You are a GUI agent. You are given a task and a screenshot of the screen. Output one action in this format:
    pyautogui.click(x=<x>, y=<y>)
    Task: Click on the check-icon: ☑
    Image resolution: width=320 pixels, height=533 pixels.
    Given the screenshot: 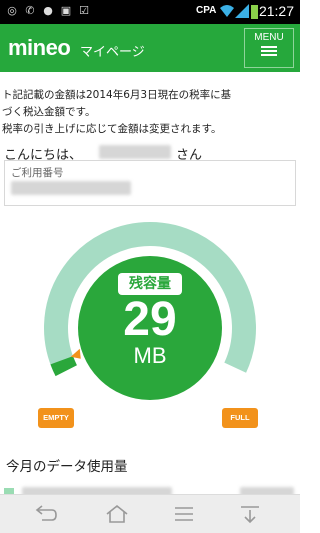 What is the action you would take?
    pyautogui.click(x=84, y=10)
    